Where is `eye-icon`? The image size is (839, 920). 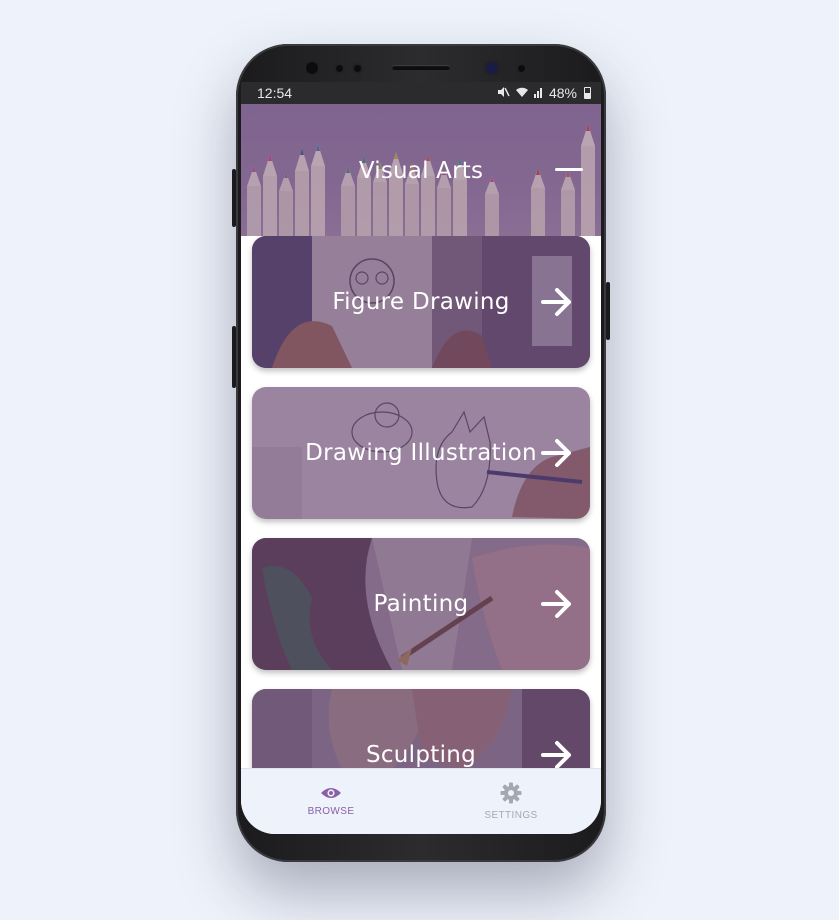
eye-icon is located at coordinates (331, 793).